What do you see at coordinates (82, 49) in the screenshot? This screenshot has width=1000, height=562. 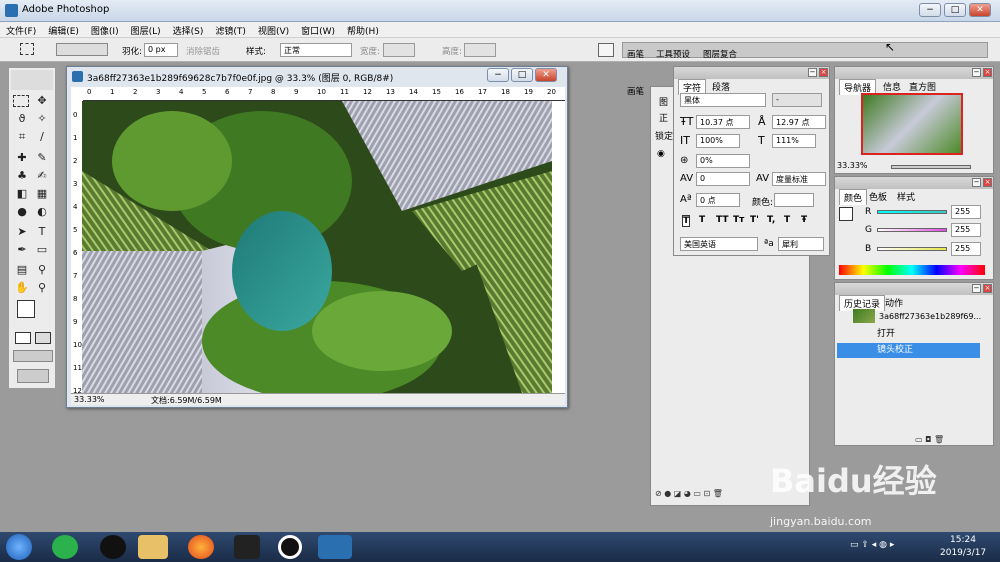 I see `selection-mode-buttons` at bounding box center [82, 49].